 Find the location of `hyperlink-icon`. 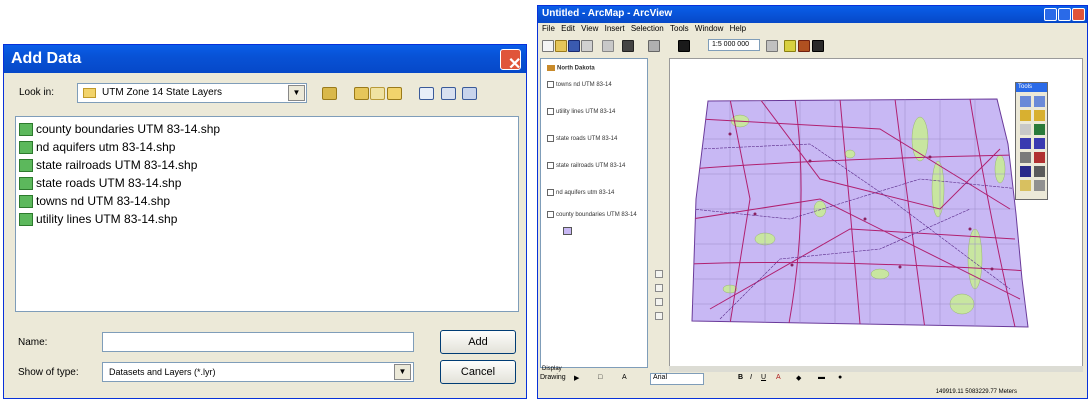

hyperlink-icon is located at coordinates (1039, 185).